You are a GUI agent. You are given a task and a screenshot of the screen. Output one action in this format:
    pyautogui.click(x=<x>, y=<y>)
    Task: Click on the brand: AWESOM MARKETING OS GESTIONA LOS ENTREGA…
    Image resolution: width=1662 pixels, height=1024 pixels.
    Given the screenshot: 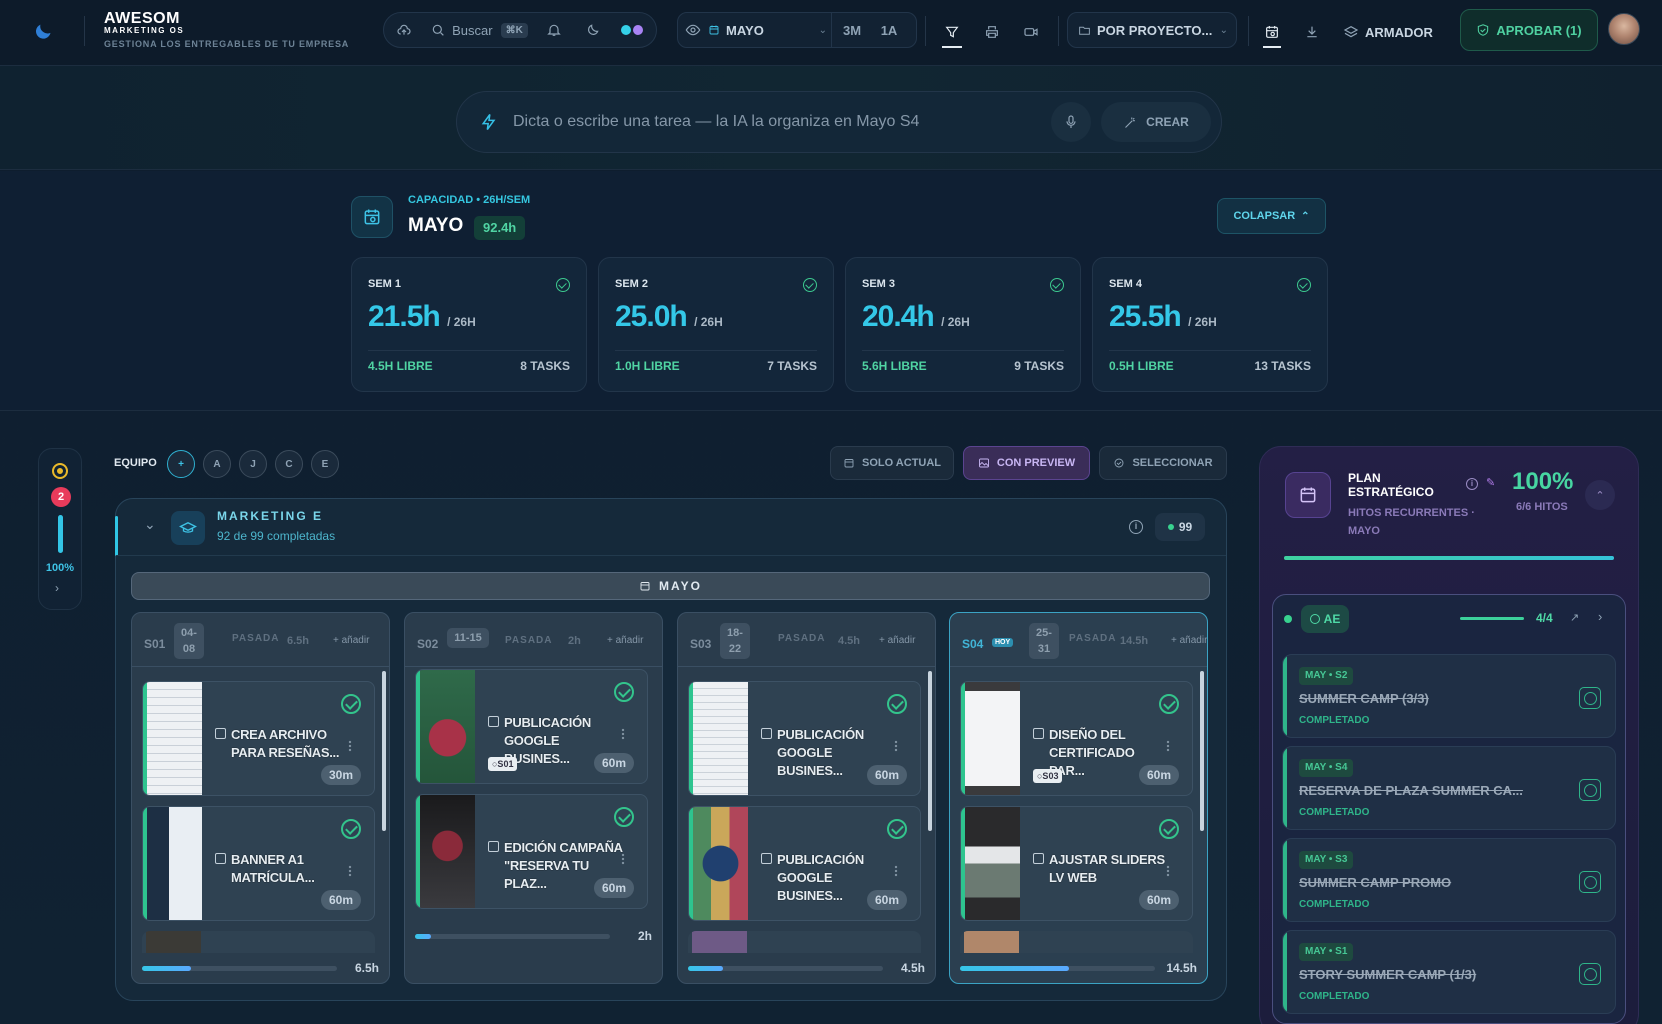 What is the action you would take?
    pyautogui.click(x=226, y=29)
    